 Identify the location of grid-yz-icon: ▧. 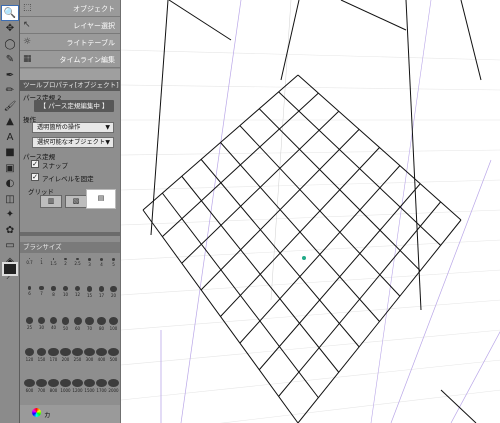
(76, 201).